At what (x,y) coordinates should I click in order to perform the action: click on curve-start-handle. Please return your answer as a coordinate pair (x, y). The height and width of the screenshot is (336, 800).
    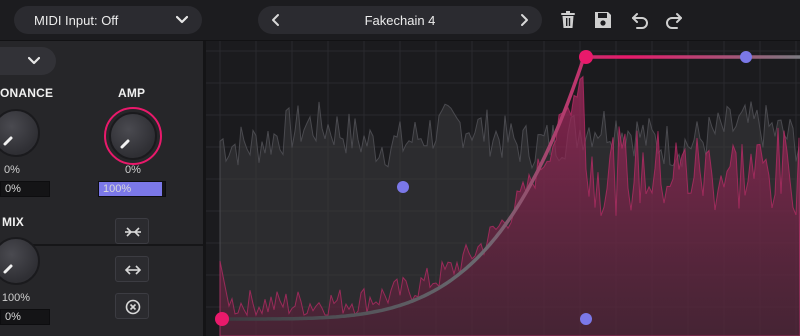
    Looking at the image, I should click on (222, 319).